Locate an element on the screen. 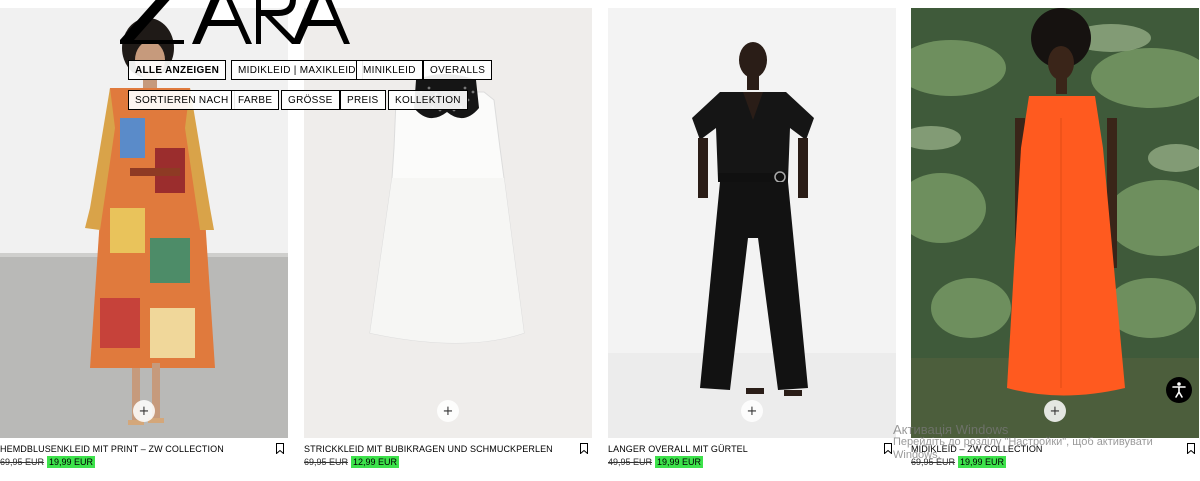 This screenshot has height=481, width=1200. filter-color: FARBE is located at coordinates (255, 100).